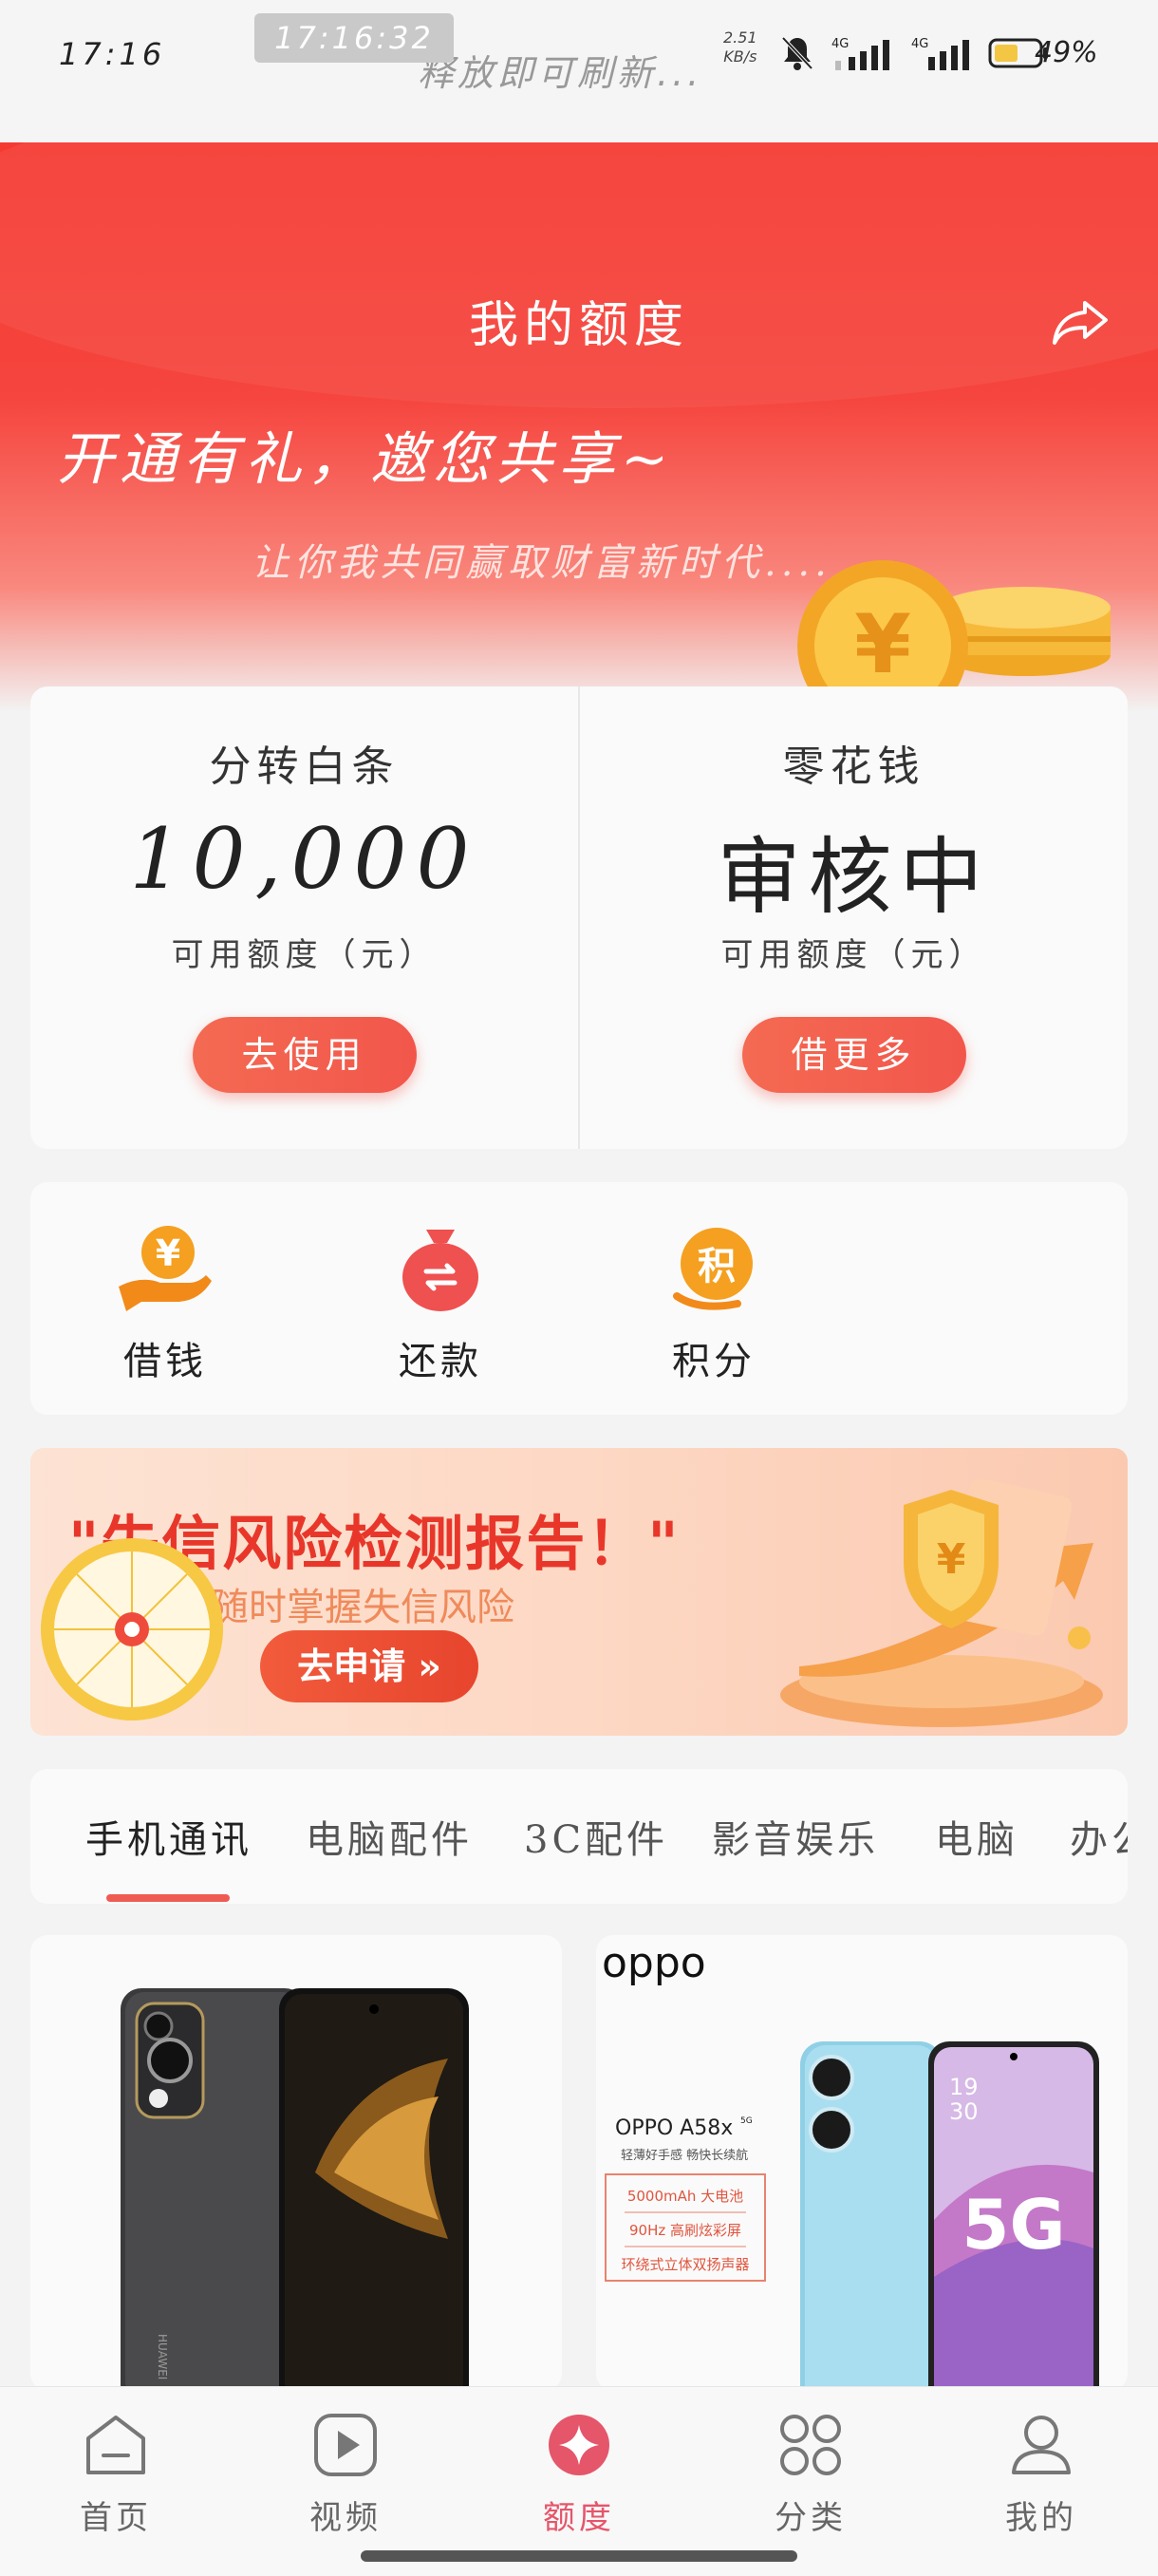 This screenshot has height=2576, width=1158. What do you see at coordinates (685, 2230) in the screenshot?
I see `feature-screen: 90Hz 高刷炫彩屏` at bounding box center [685, 2230].